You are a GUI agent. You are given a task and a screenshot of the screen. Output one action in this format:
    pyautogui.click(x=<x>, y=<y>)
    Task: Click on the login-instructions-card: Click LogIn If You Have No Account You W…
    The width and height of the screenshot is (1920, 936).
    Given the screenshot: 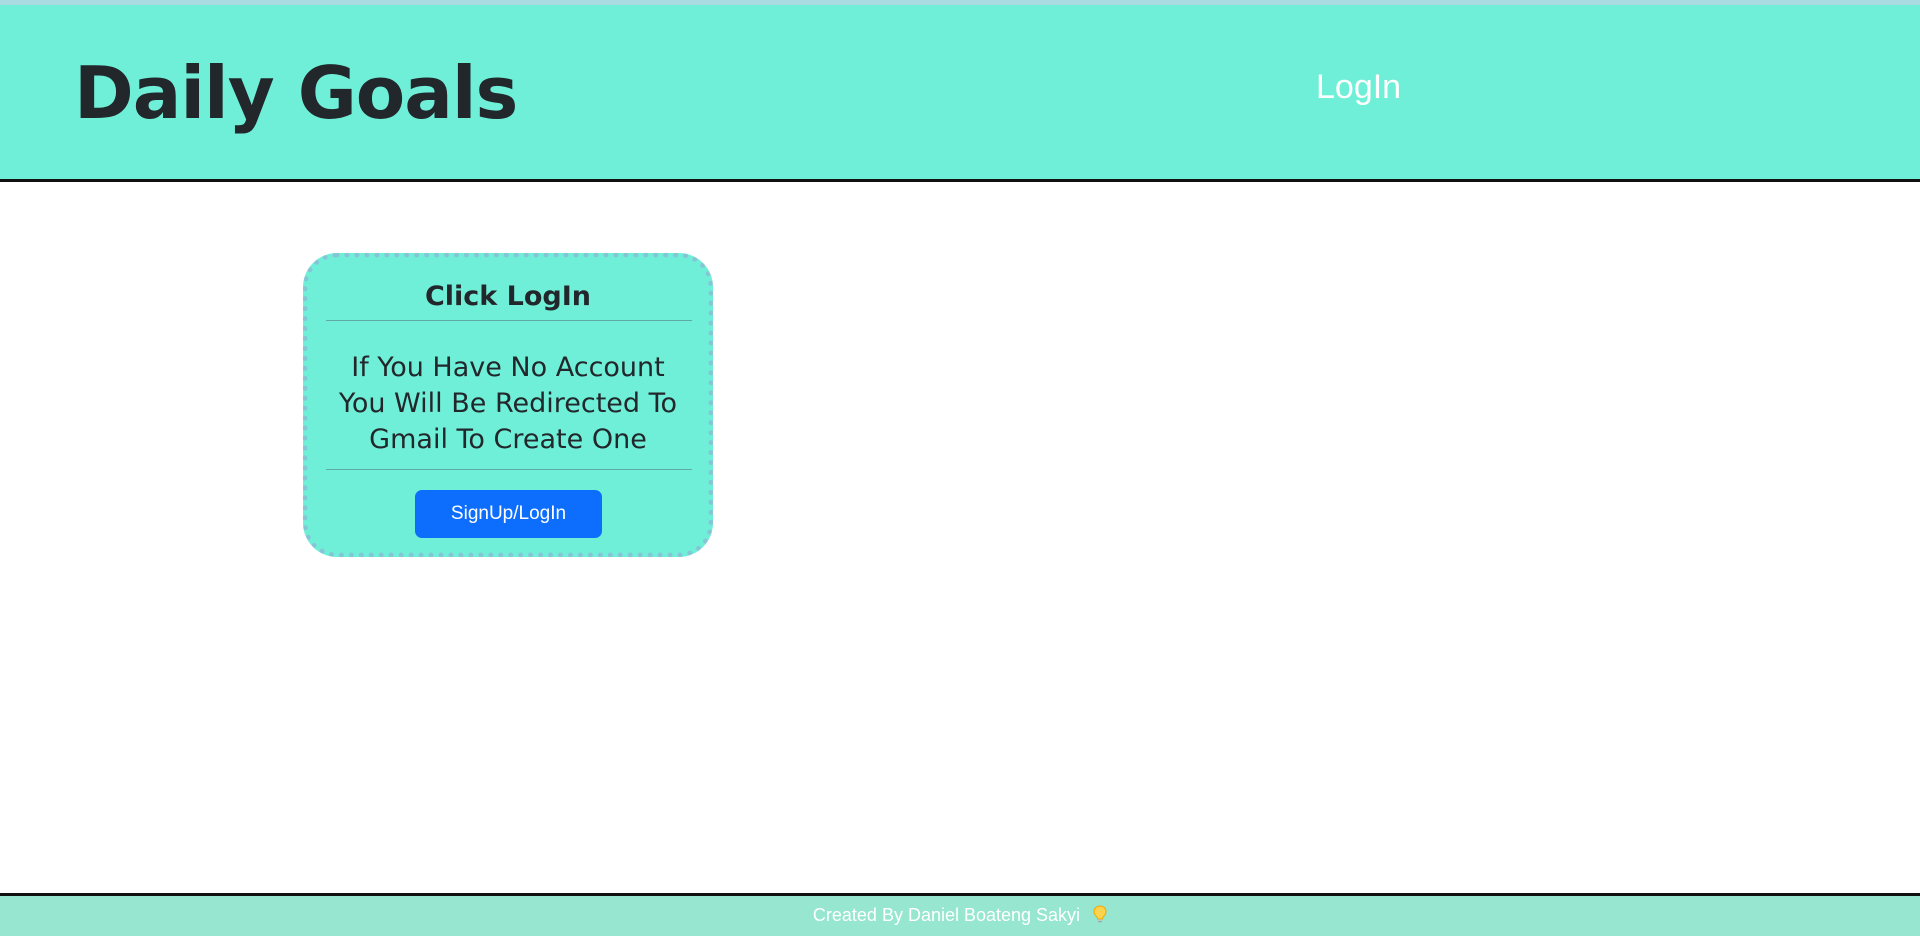 What is the action you would take?
    pyautogui.click(x=508, y=405)
    